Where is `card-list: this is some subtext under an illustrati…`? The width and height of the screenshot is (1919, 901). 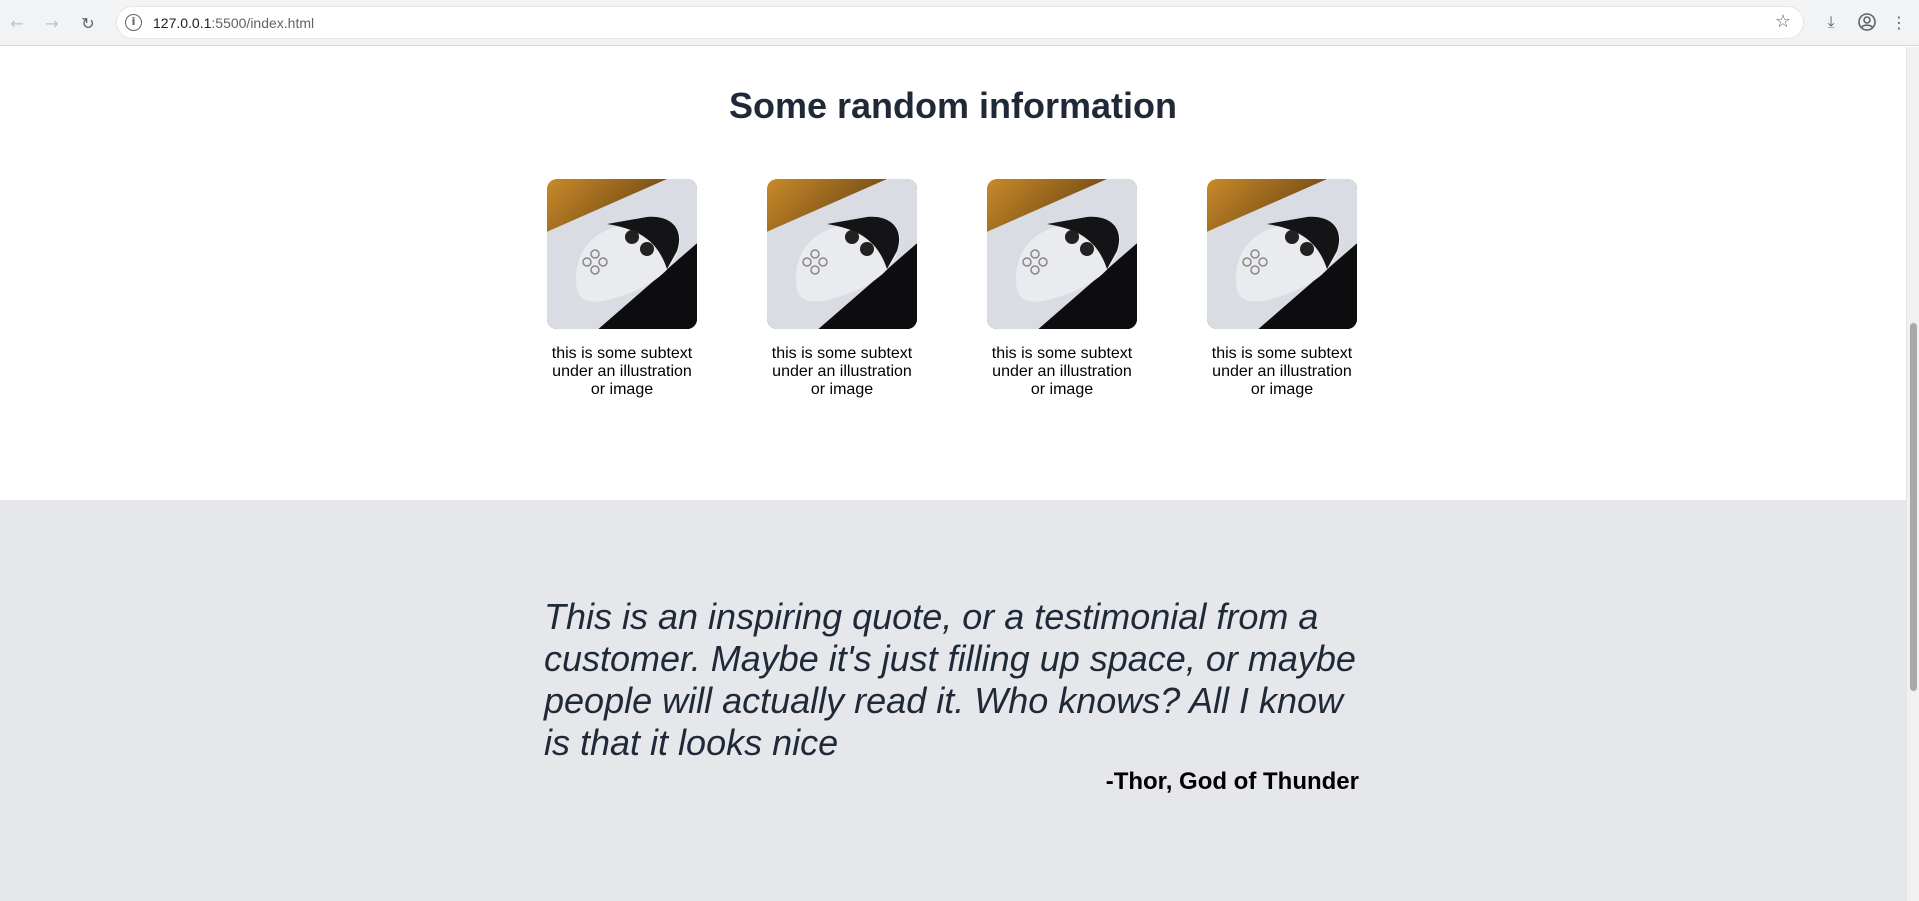 card-list: this is some subtext under an illustrati… is located at coordinates (954, 299).